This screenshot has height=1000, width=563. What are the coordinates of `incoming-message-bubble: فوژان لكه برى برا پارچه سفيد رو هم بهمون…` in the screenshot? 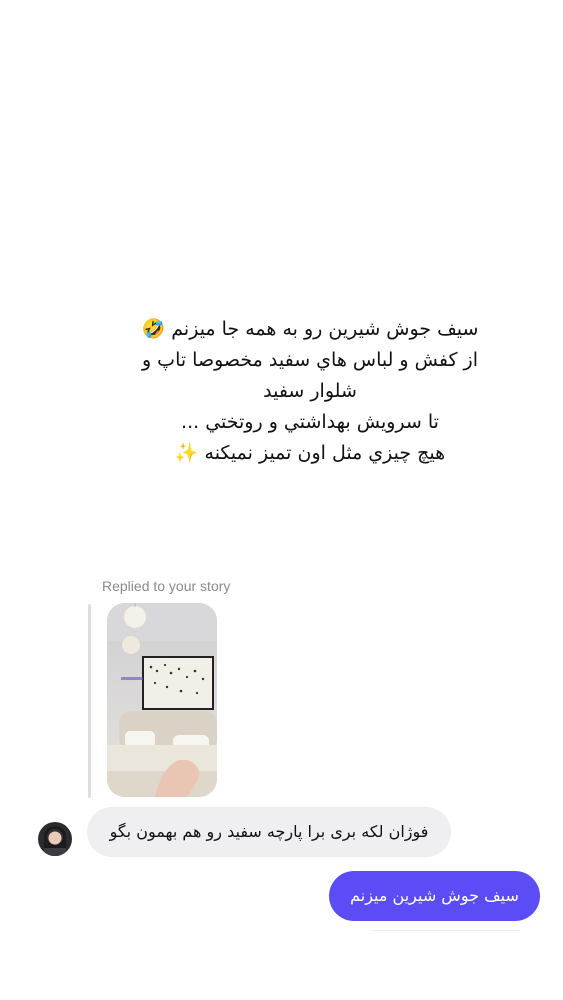 It's located at (269, 832).